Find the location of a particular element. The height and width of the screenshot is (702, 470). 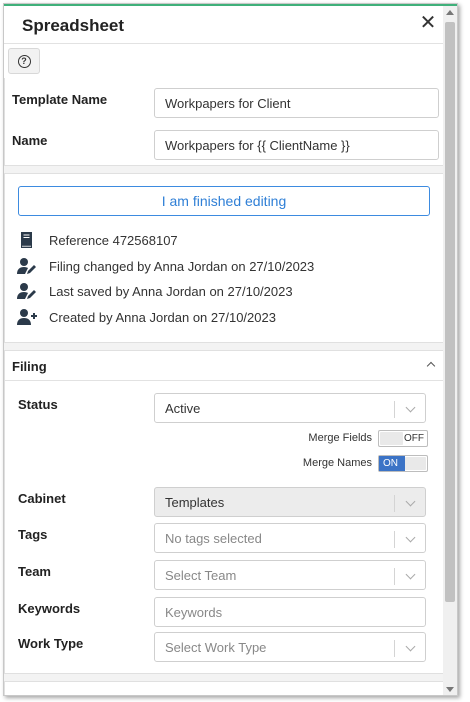

scroll-up-icon is located at coordinates (450, 12).